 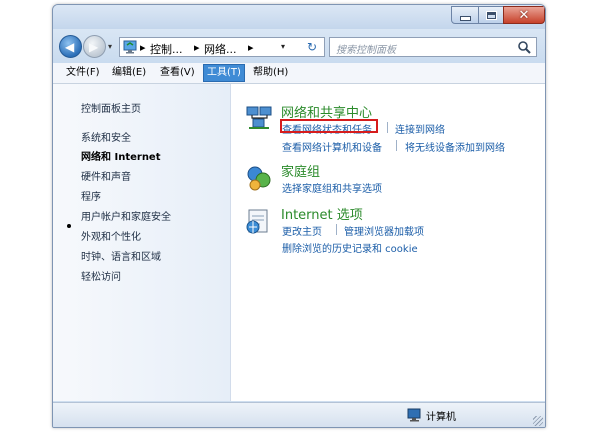 I want to click on category-title-homegroup: 家庭组, so click(x=300, y=170).